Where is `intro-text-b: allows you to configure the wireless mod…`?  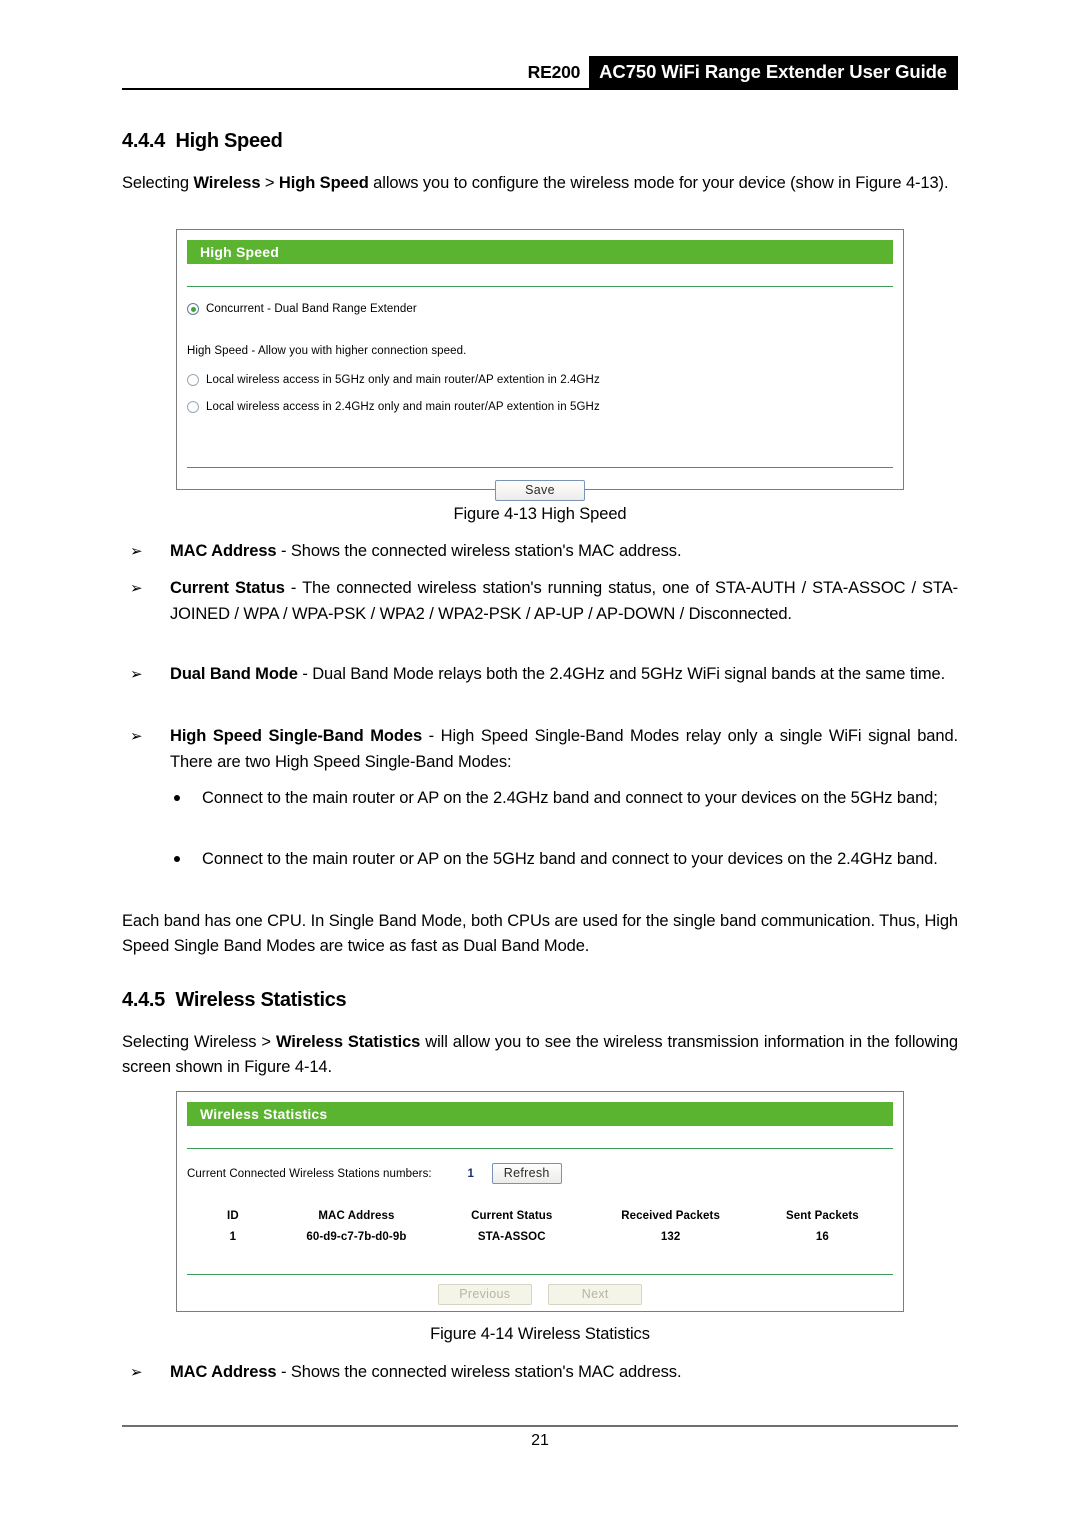
intro-text-b: allows you to configure the wireless mod… is located at coordinates (658, 183).